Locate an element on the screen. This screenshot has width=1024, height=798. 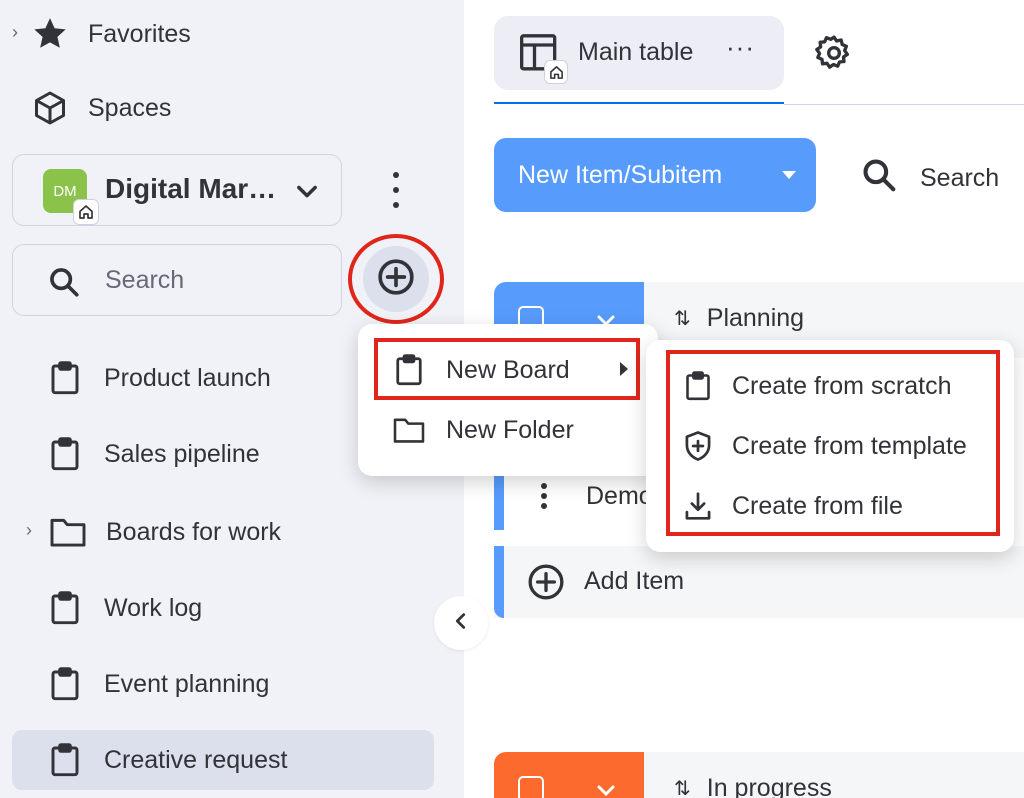
gear-icon is located at coordinates (834, 55).